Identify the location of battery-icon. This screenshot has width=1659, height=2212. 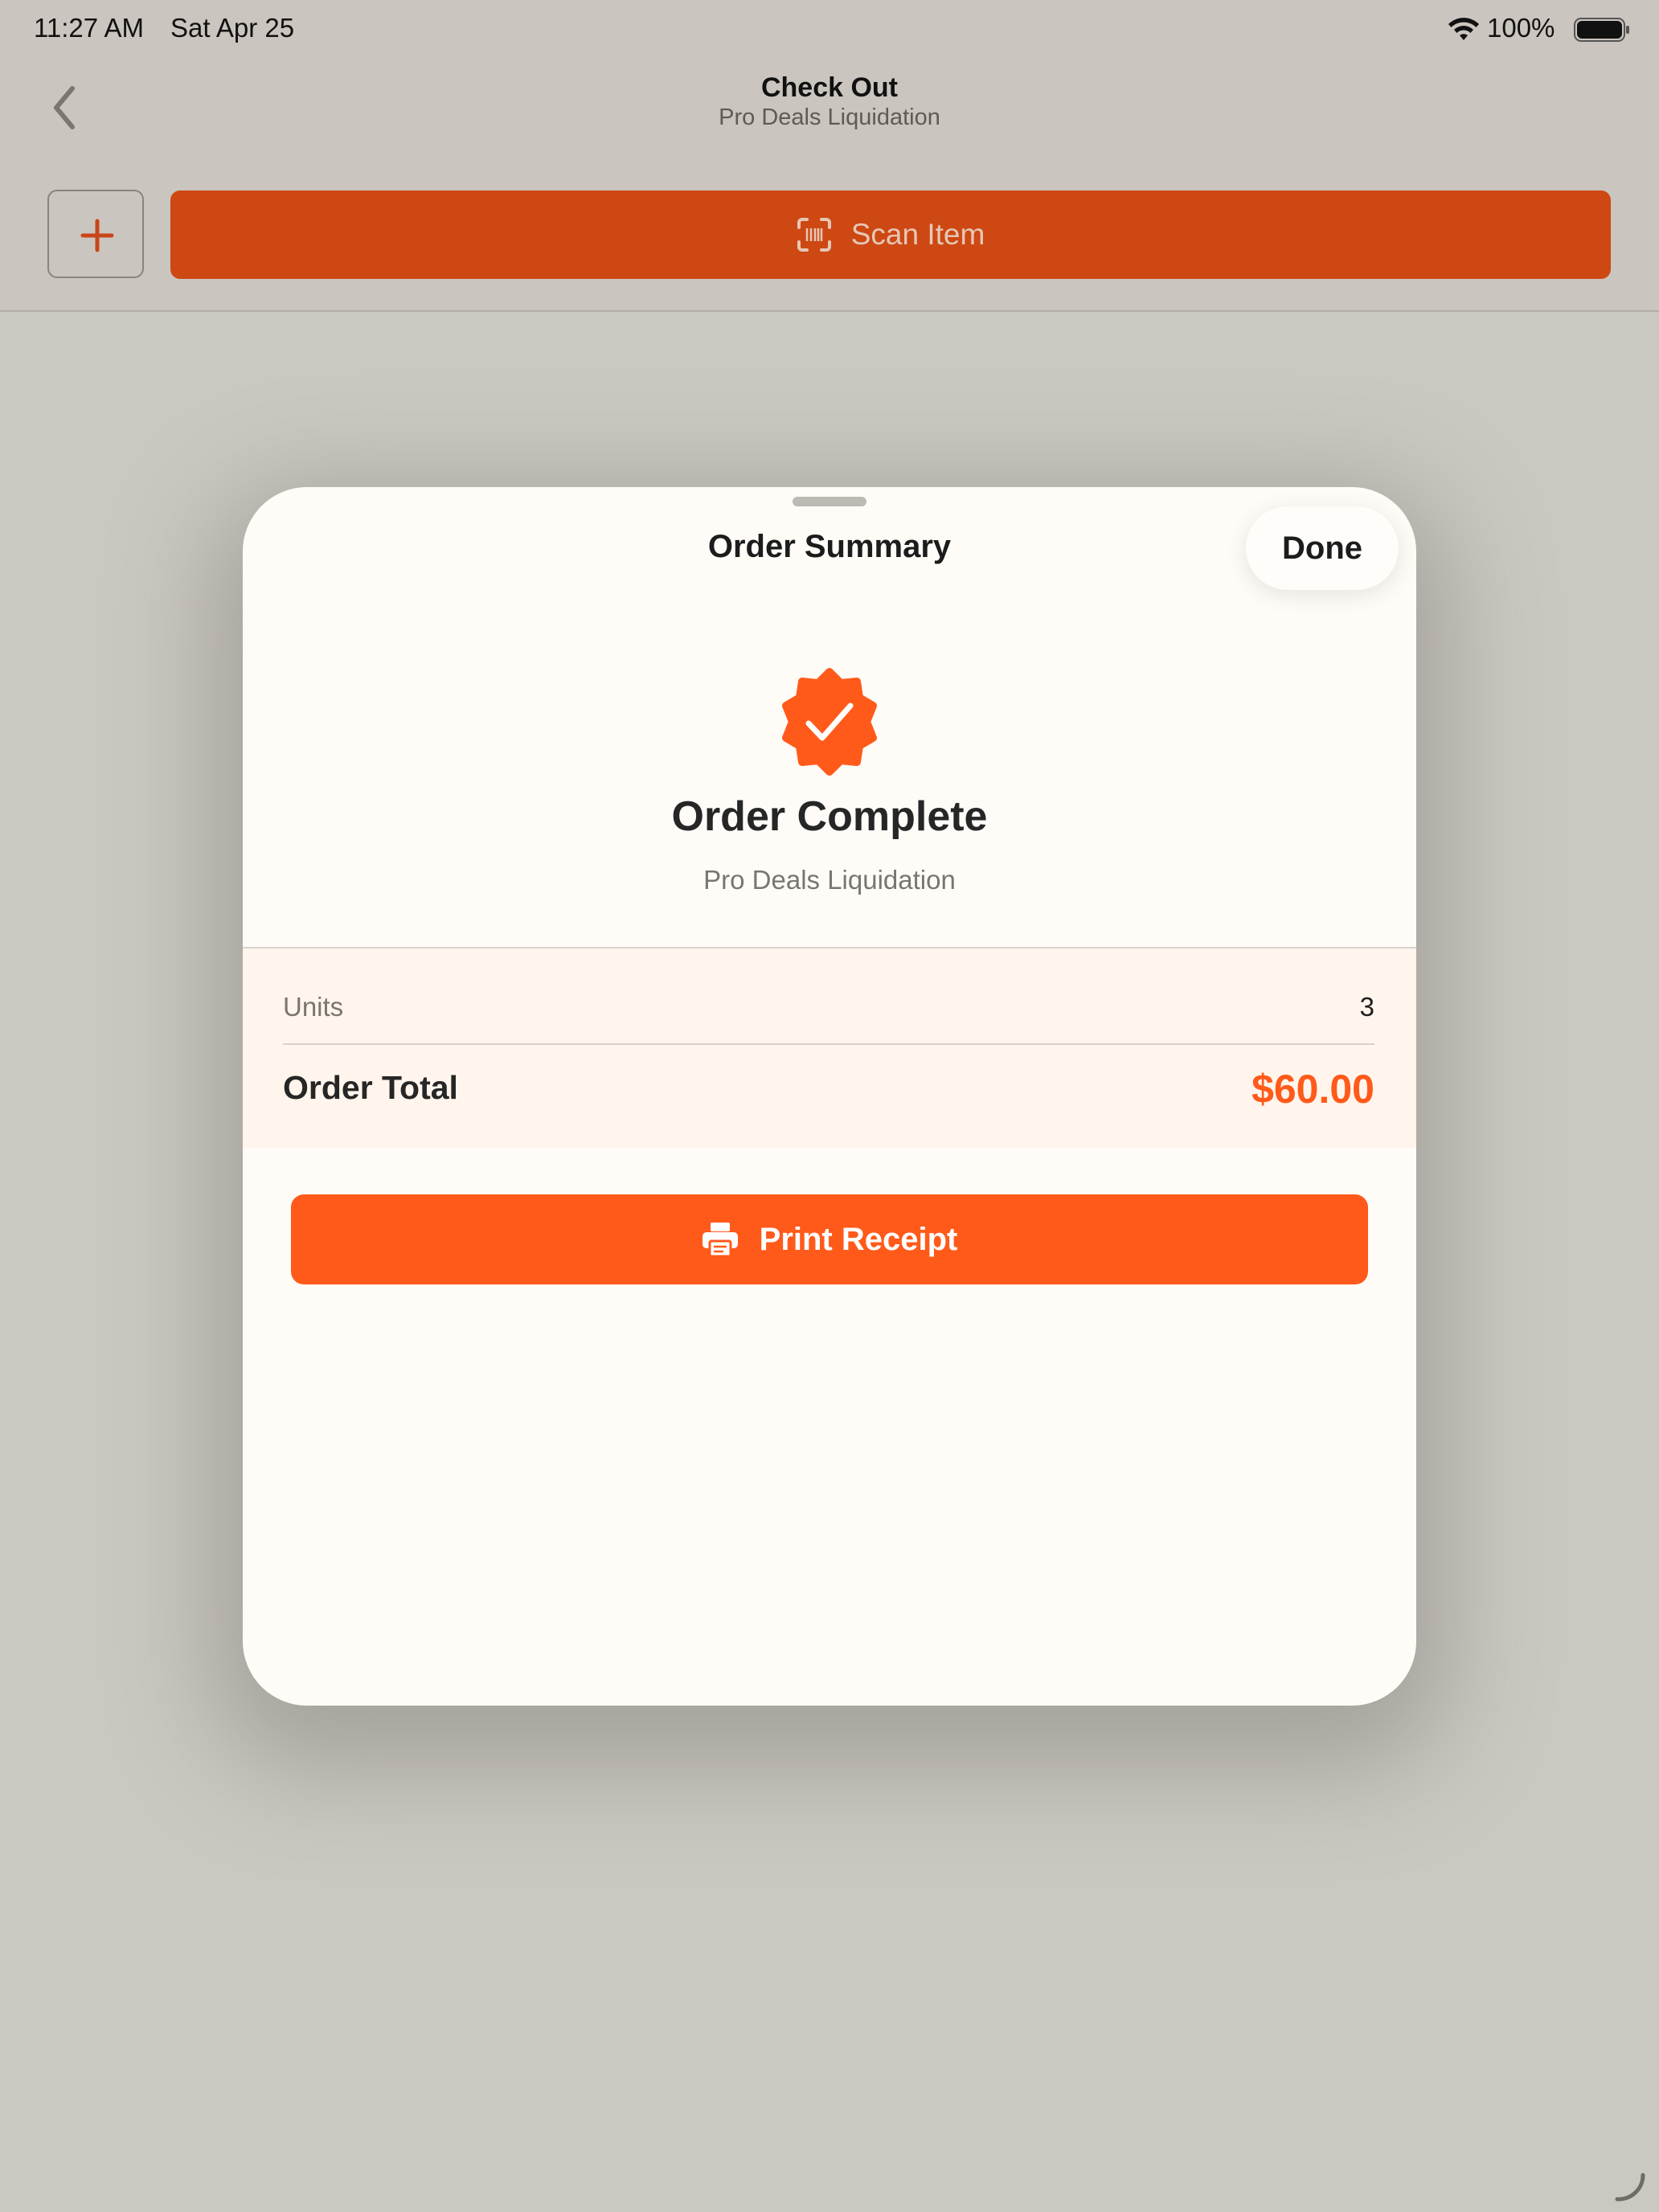
(1601, 30).